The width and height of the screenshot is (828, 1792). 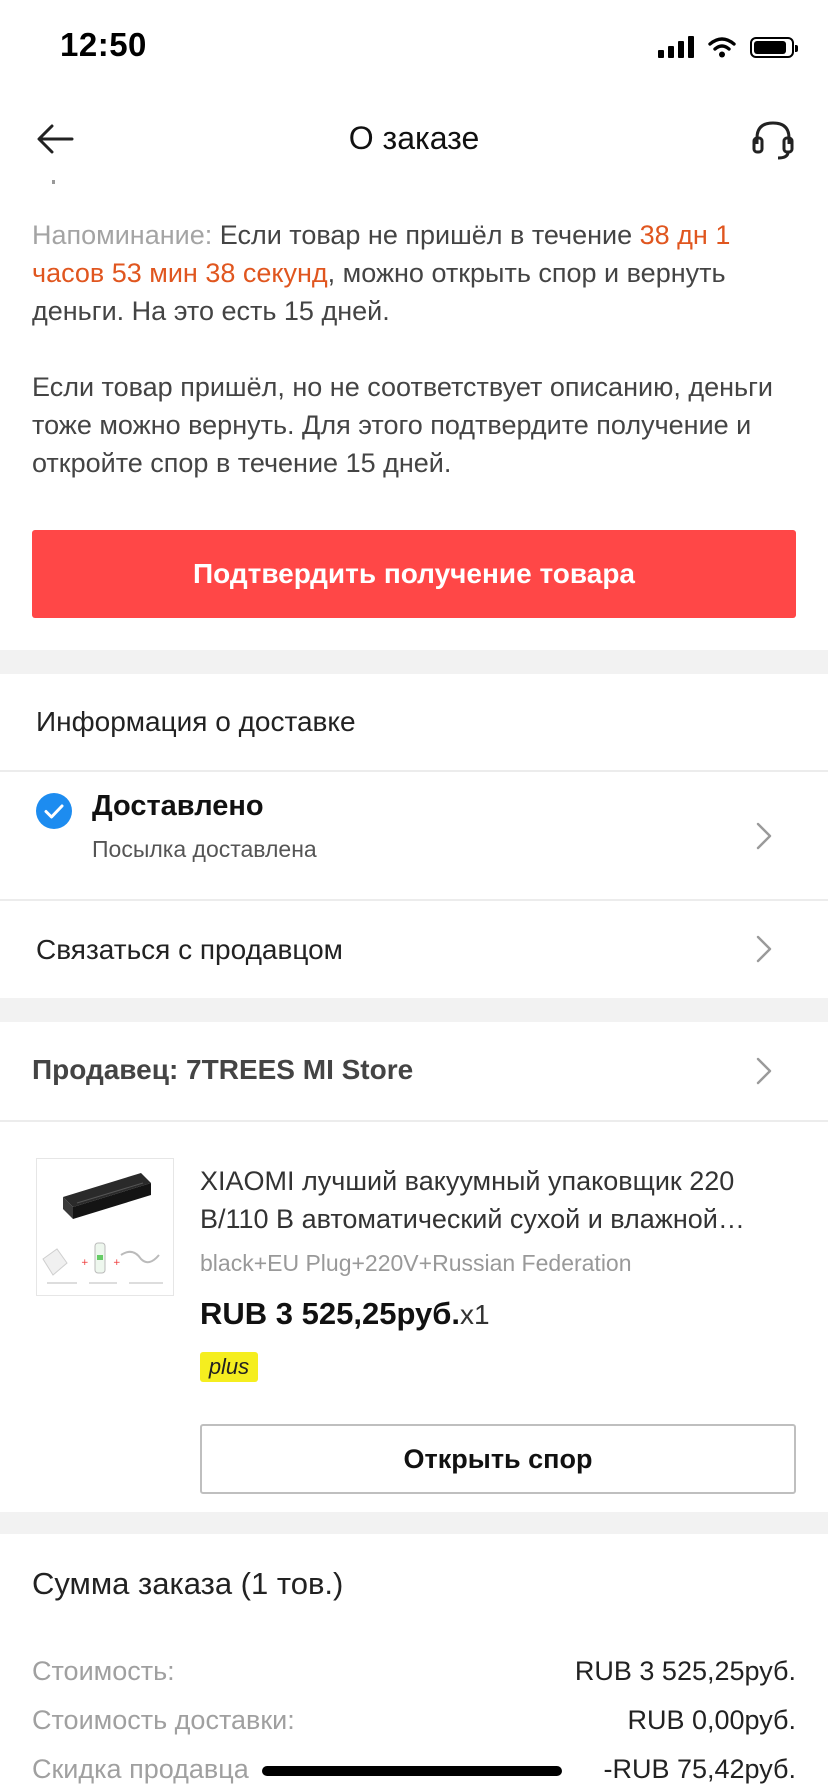 What do you see at coordinates (416, 1263) in the screenshot?
I see `product-variant: black+EU Plug+220V+Russian Federation` at bounding box center [416, 1263].